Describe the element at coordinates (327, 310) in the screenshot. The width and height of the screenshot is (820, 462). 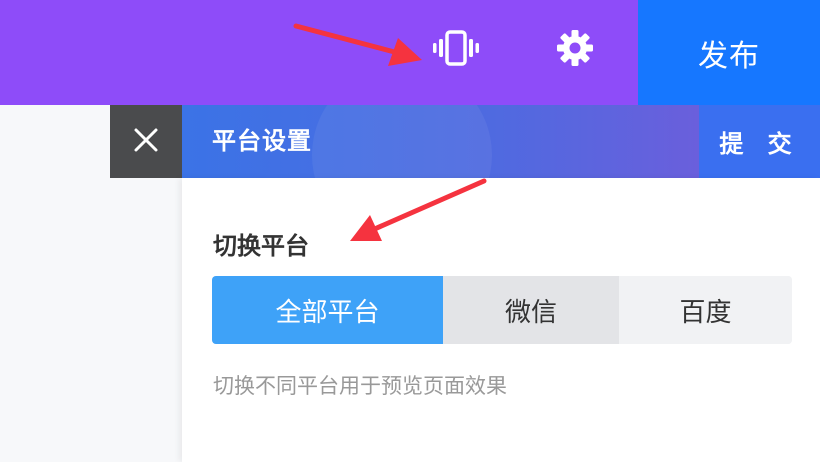
I see `platform-option-all: 全部平台` at that location.